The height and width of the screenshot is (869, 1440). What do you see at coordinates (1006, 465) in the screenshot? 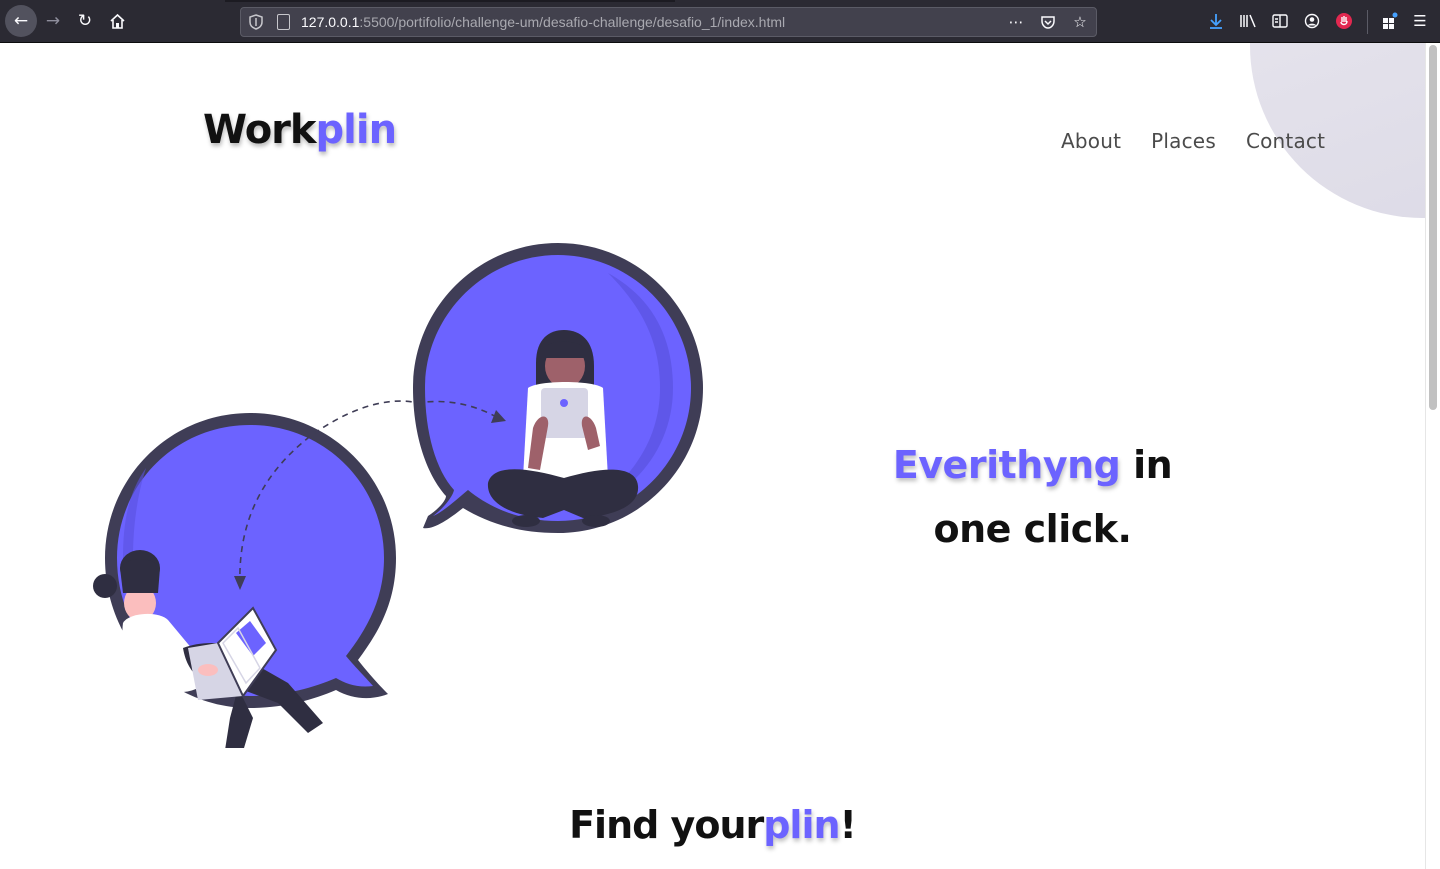
I see `headline-accent: Everithyng` at bounding box center [1006, 465].